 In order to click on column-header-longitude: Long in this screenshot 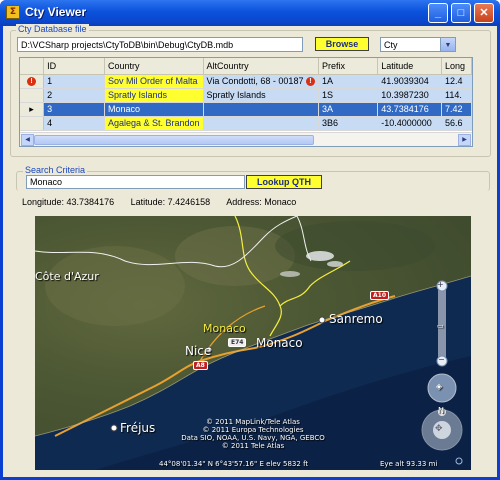, I will do `click(456, 66)`.